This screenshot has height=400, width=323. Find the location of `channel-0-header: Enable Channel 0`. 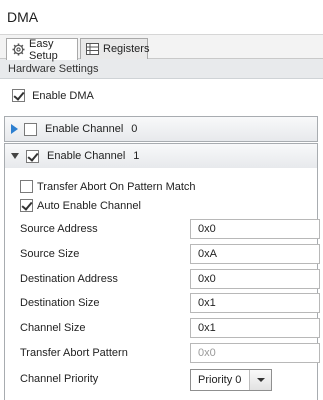

channel-0-header: Enable Channel 0 is located at coordinates (161, 129).